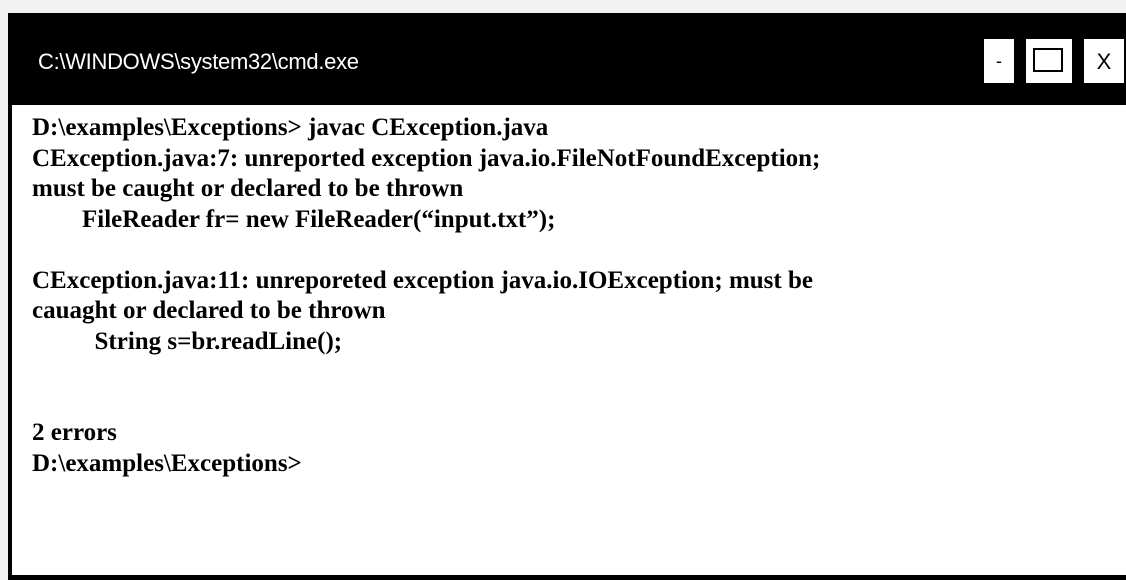 The height and width of the screenshot is (580, 1126). What do you see at coordinates (74, 432) in the screenshot?
I see `console-line: 2 errors` at bounding box center [74, 432].